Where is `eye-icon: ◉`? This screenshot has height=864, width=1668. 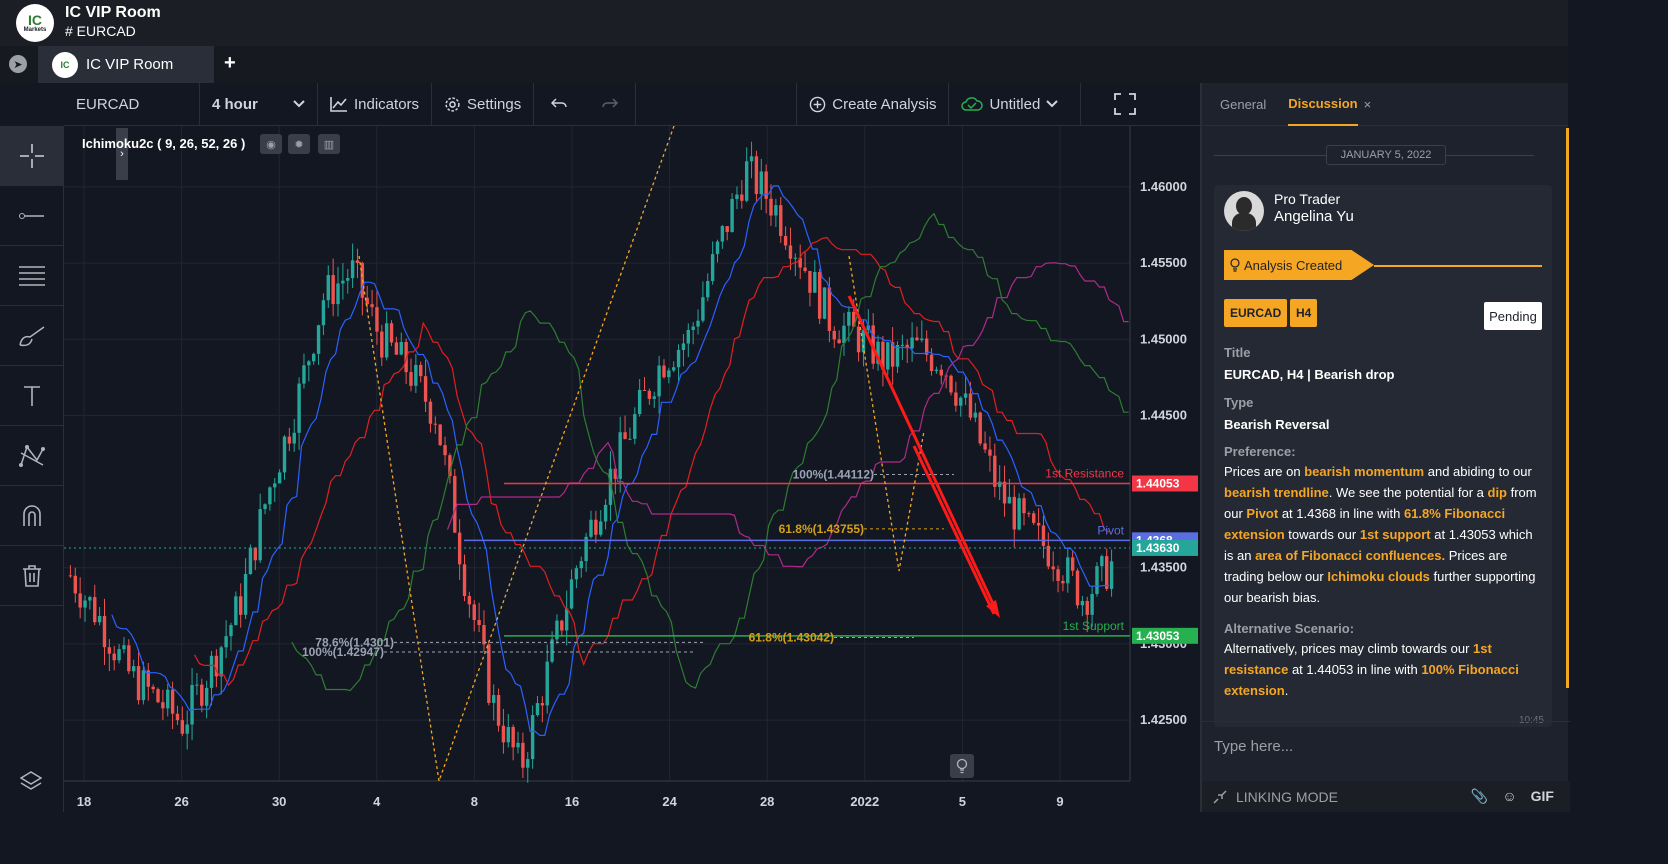 eye-icon: ◉ is located at coordinates (271, 144).